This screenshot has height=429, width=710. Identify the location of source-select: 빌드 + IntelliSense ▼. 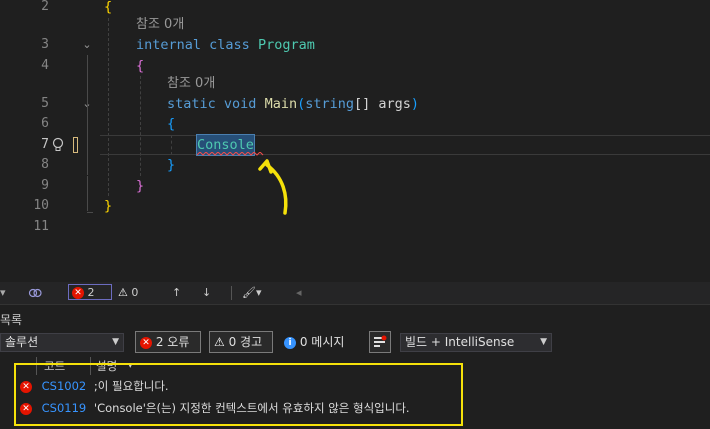
(476, 342).